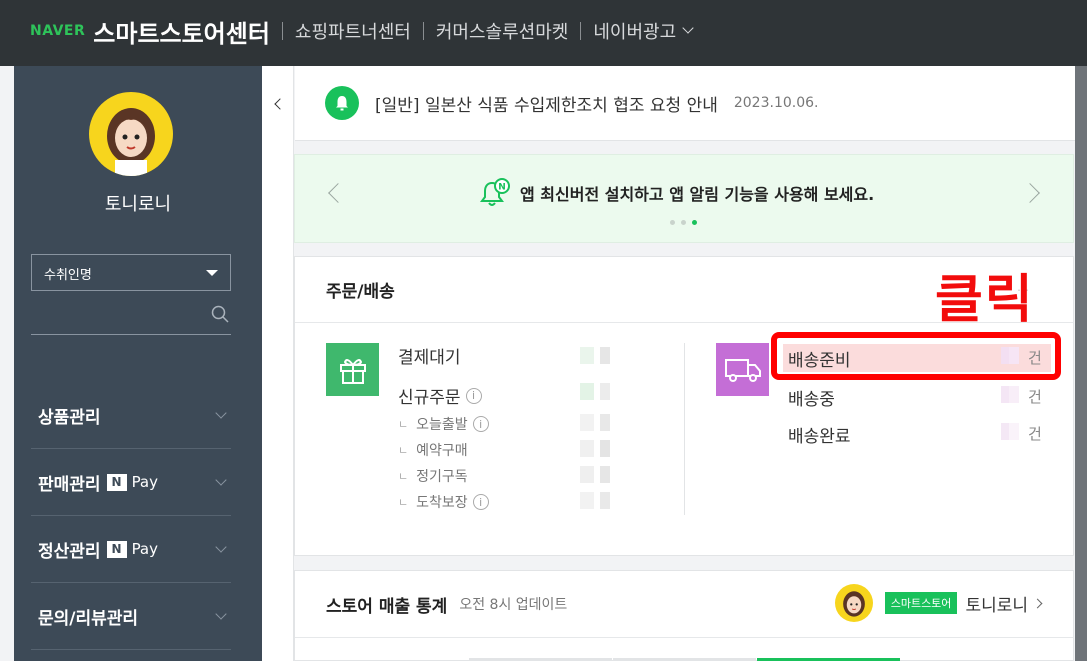 The width and height of the screenshot is (1087, 661). I want to click on search-type-select: 수취인명, so click(131, 272).